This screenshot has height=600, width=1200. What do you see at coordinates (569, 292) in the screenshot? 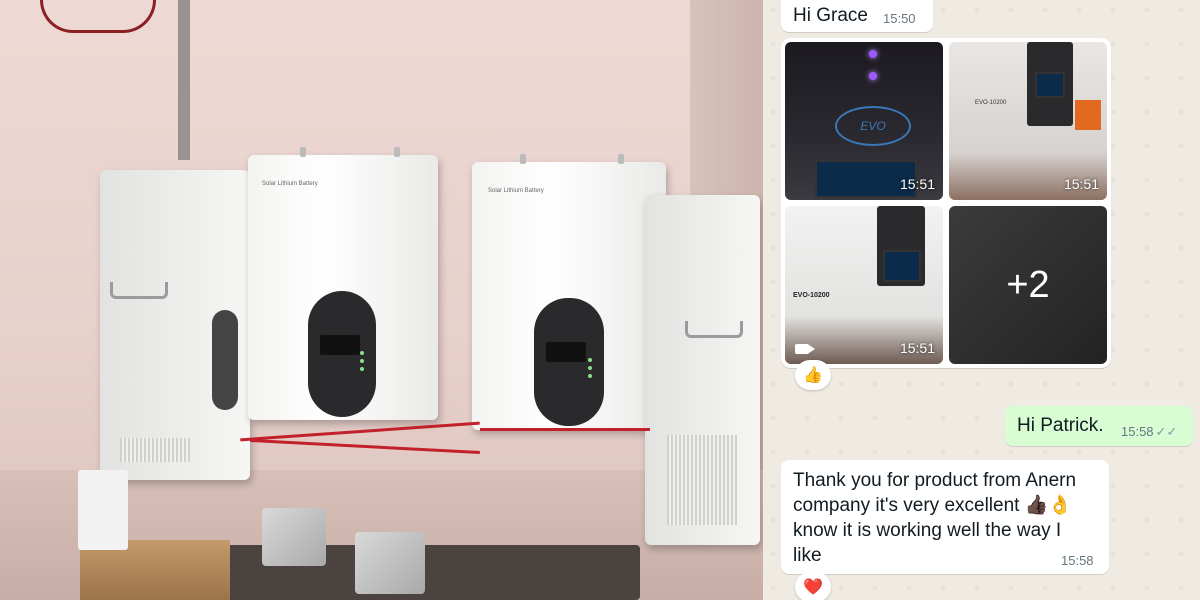
I see `battery-unit-2: Solar Lithium Battery` at bounding box center [569, 292].